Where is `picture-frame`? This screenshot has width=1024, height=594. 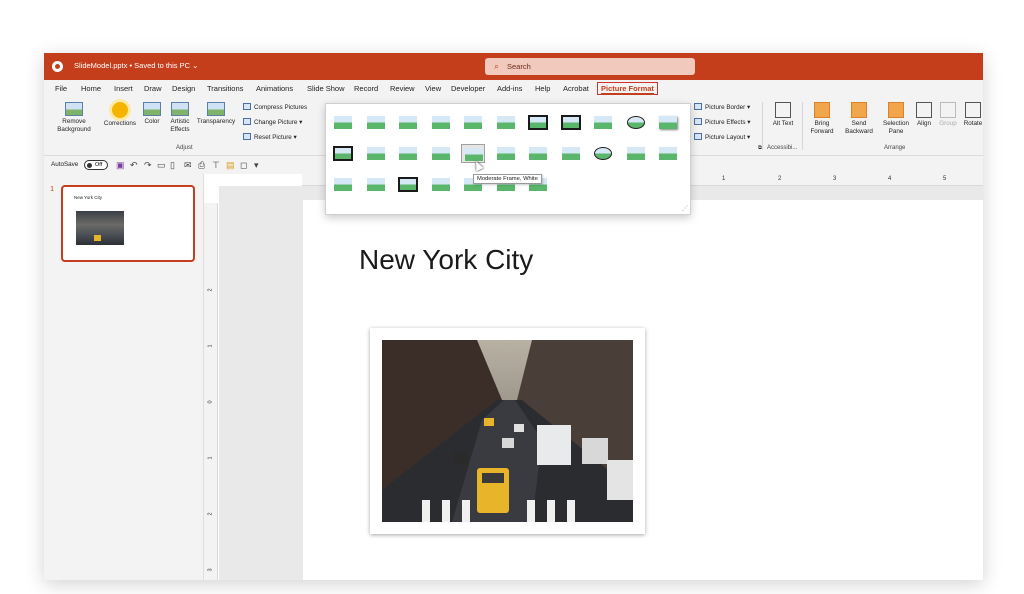 picture-frame is located at coordinates (507, 431).